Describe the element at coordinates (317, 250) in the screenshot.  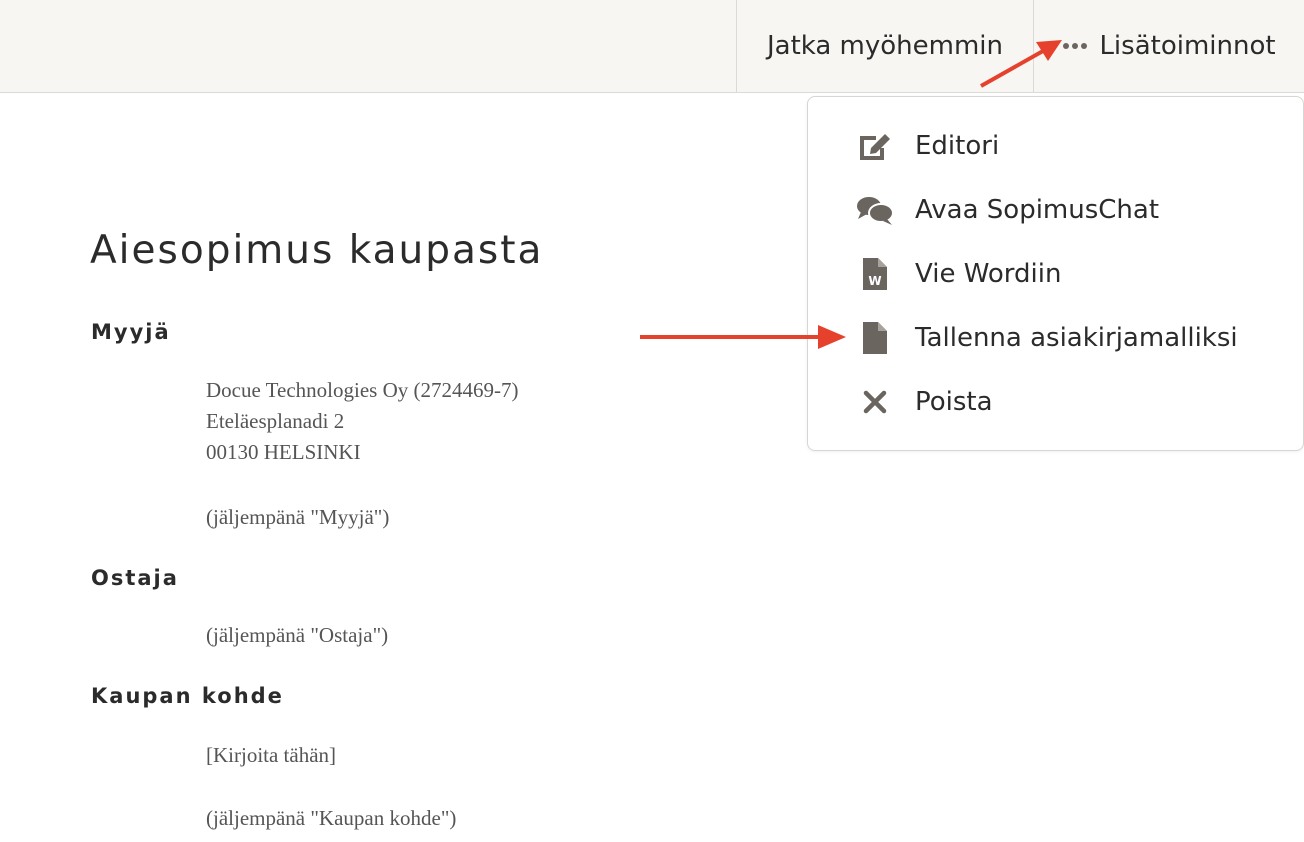
I see `document-title: Aiesopimus kaupasta` at that location.